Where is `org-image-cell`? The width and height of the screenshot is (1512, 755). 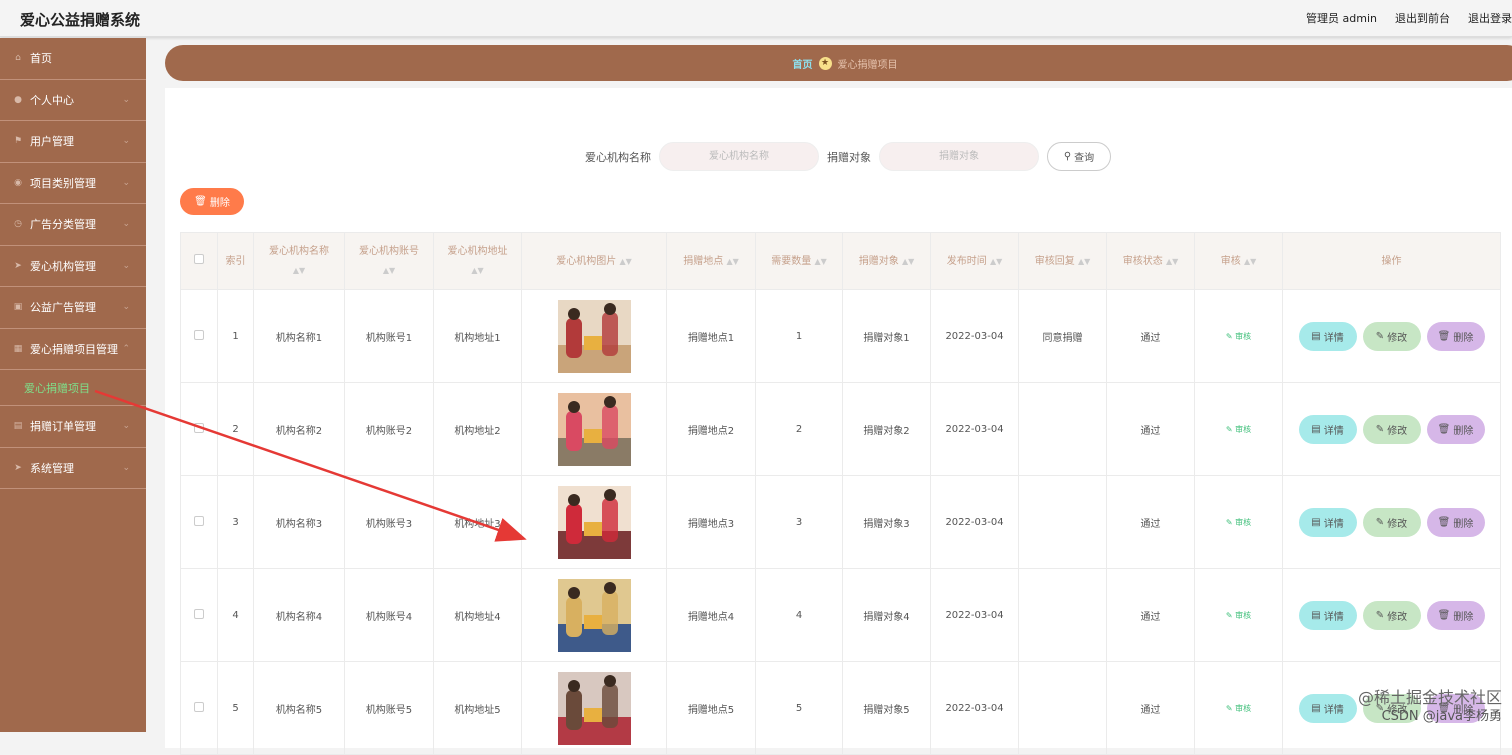
org-image-cell is located at coordinates (594, 708).